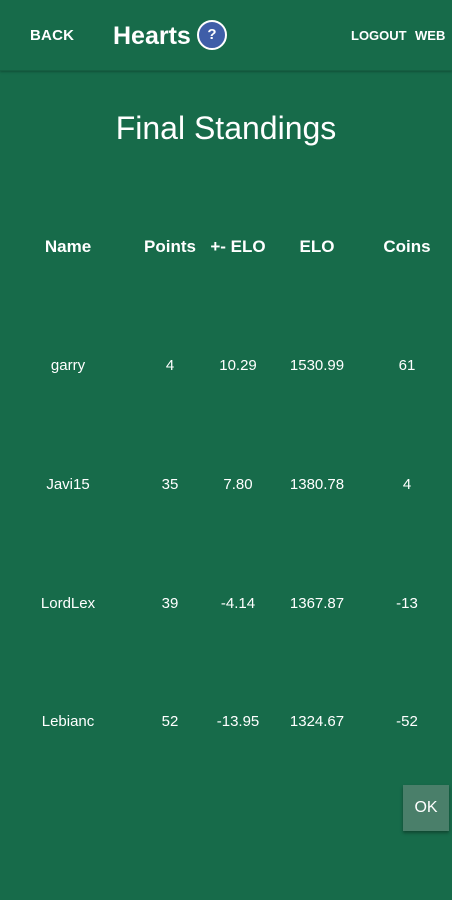  I want to click on elo-cell: 1367.87, so click(317, 603).